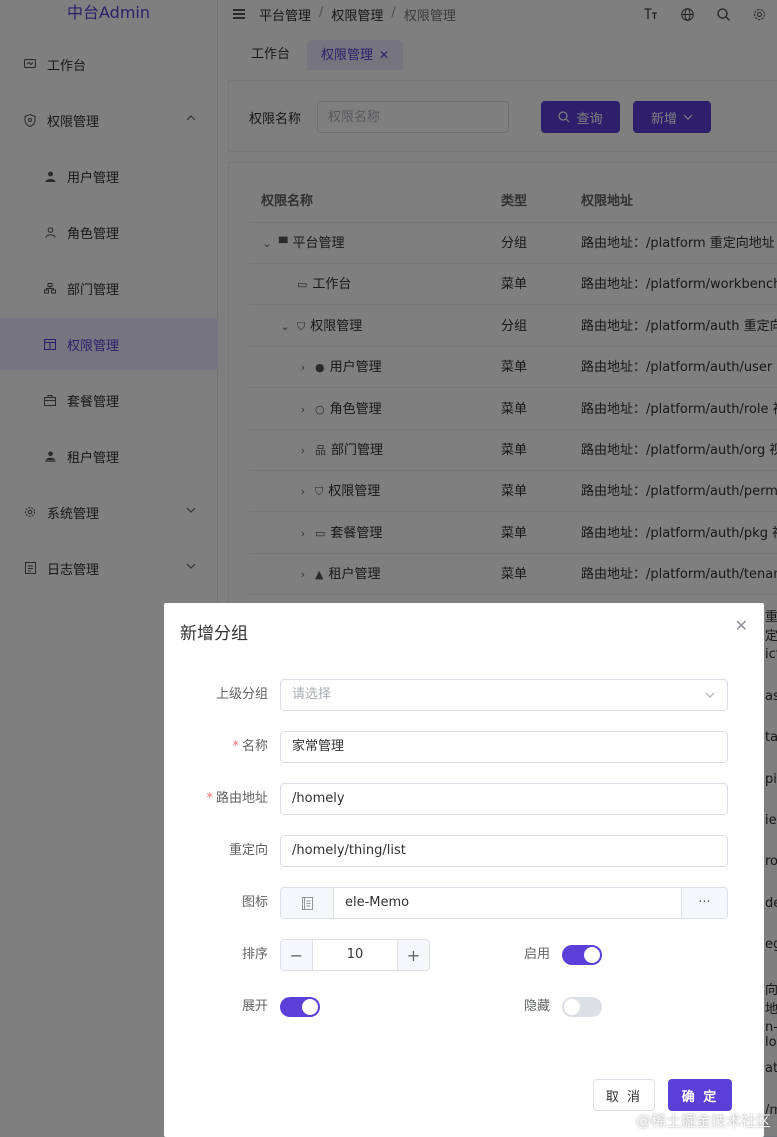 The image size is (777, 1137). What do you see at coordinates (250, 746) in the screenshot?
I see `name-label: * 名称` at bounding box center [250, 746].